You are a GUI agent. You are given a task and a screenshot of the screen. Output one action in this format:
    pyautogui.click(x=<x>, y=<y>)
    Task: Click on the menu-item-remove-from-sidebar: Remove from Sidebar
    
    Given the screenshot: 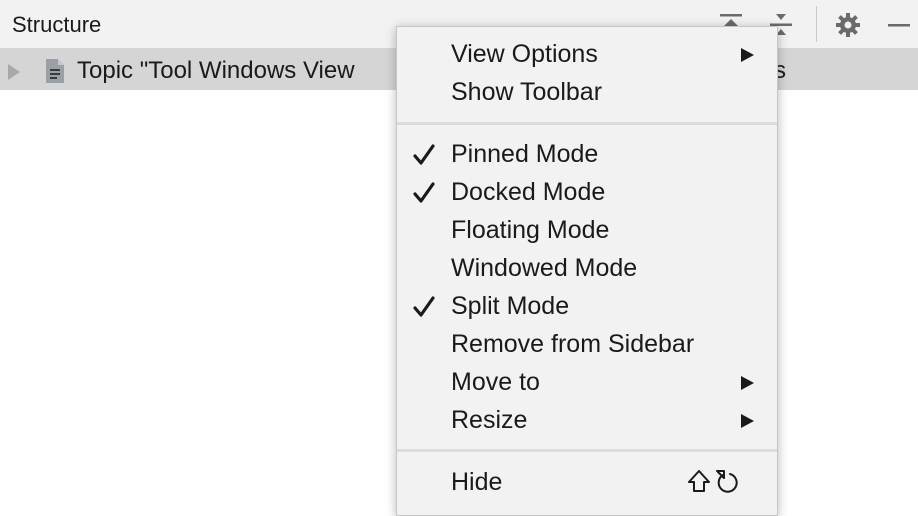 What is the action you would take?
    pyautogui.click(x=587, y=344)
    